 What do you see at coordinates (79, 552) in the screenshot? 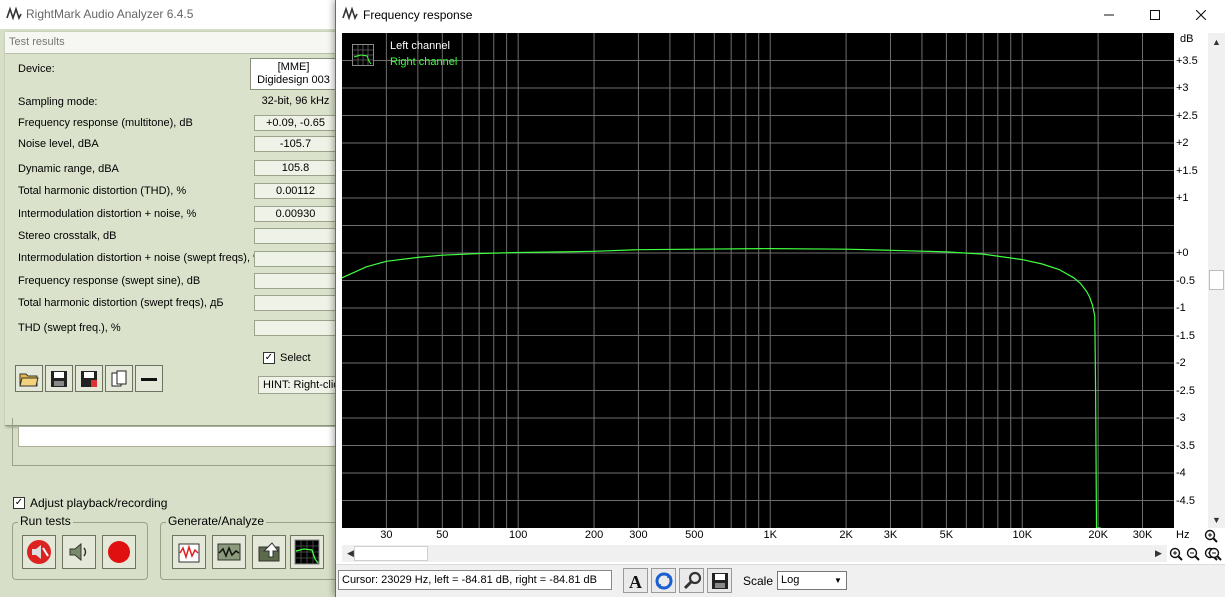
I see `speaker-button` at bounding box center [79, 552].